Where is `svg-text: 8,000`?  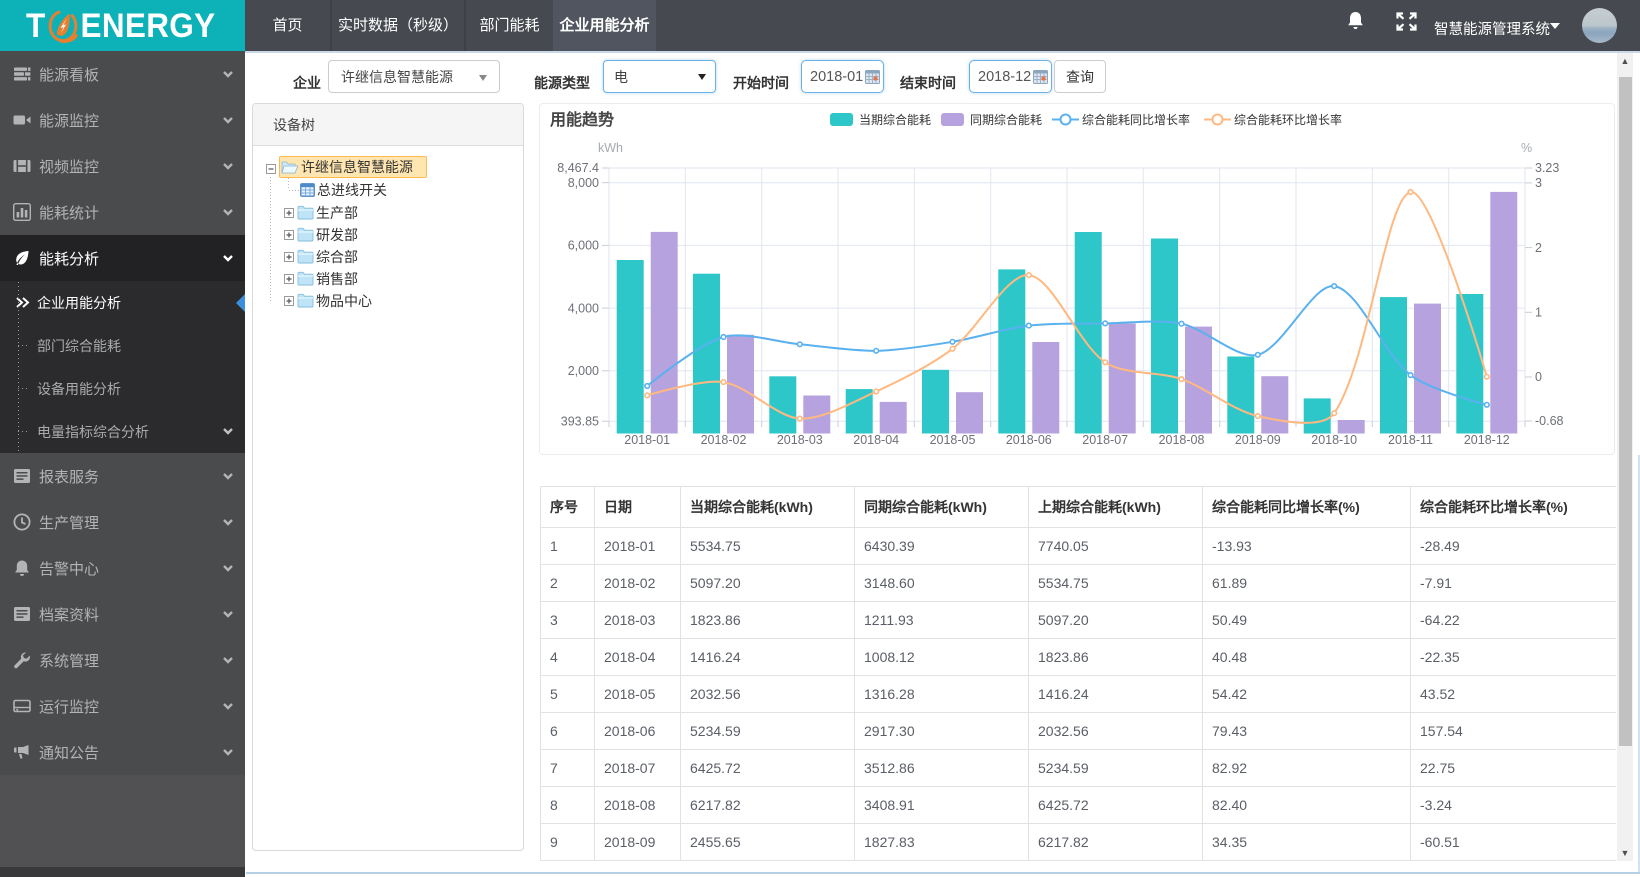 svg-text: 8,000 is located at coordinates (583, 183).